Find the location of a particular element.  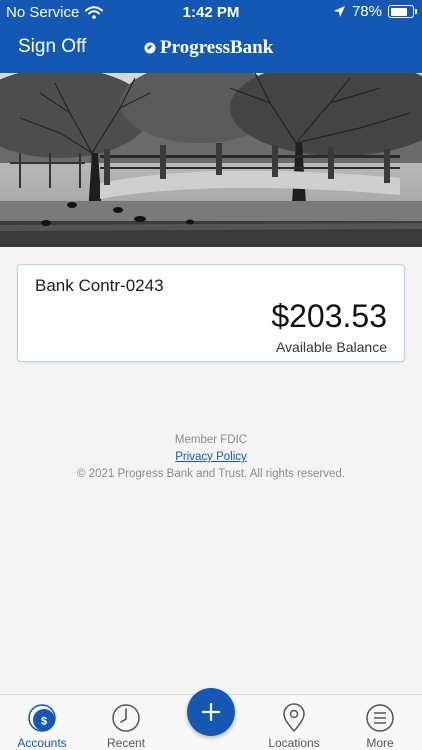

tab-more: More is located at coordinates (380, 722).